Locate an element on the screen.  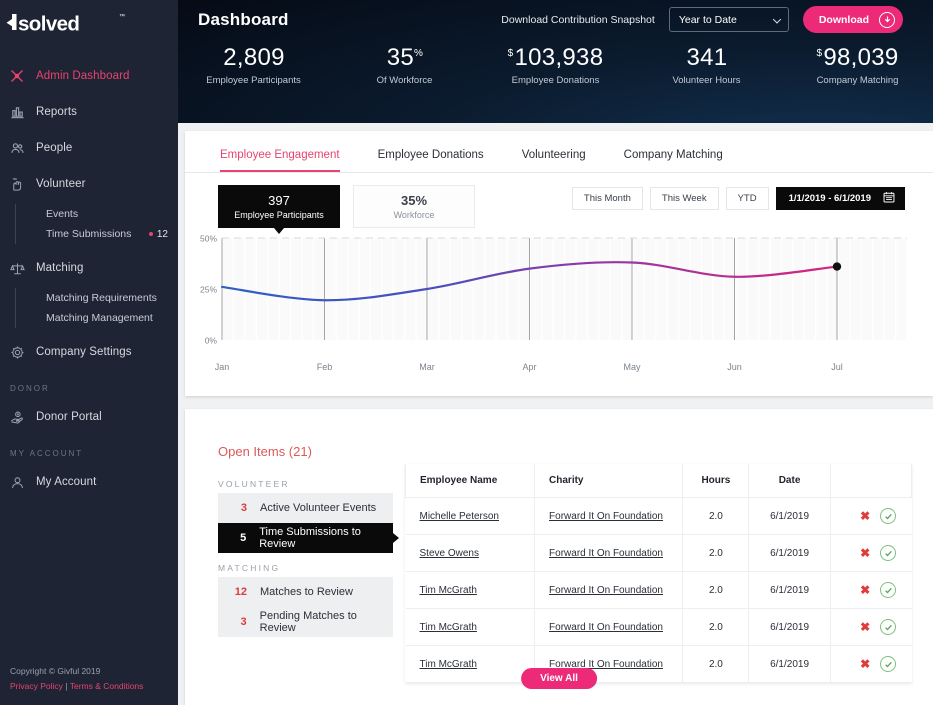
sidebar-item-my-account: My Account is located at coordinates (89, 482).